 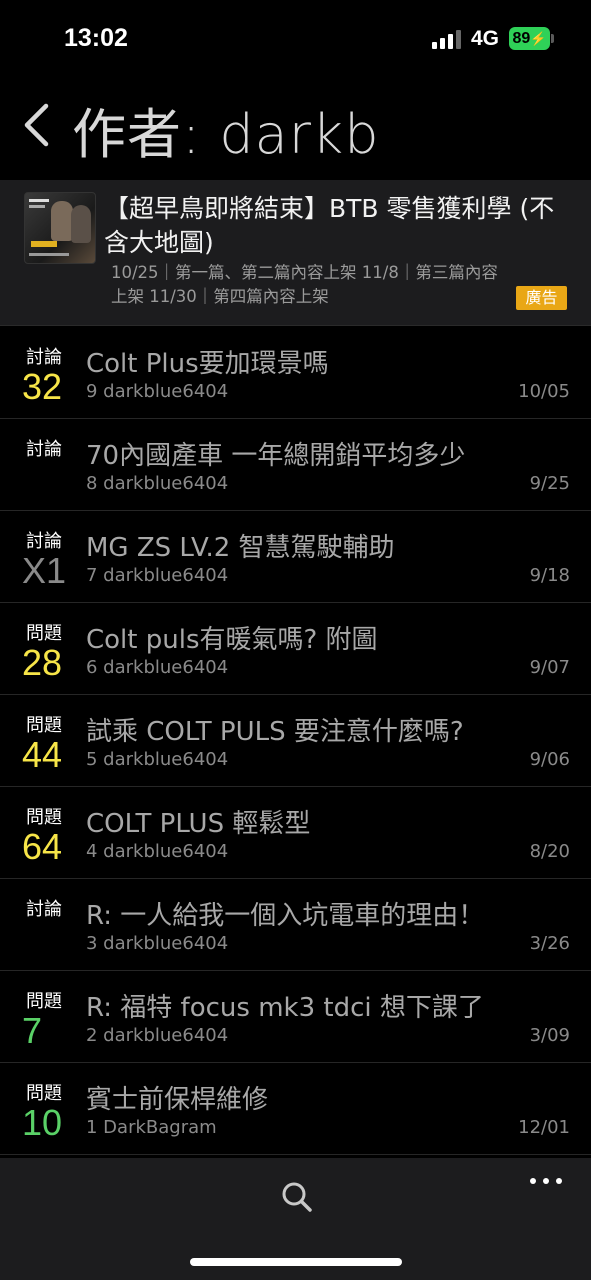 What do you see at coordinates (42, 1122) in the screenshot?
I see `reply-count: 10` at bounding box center [42, 1122].